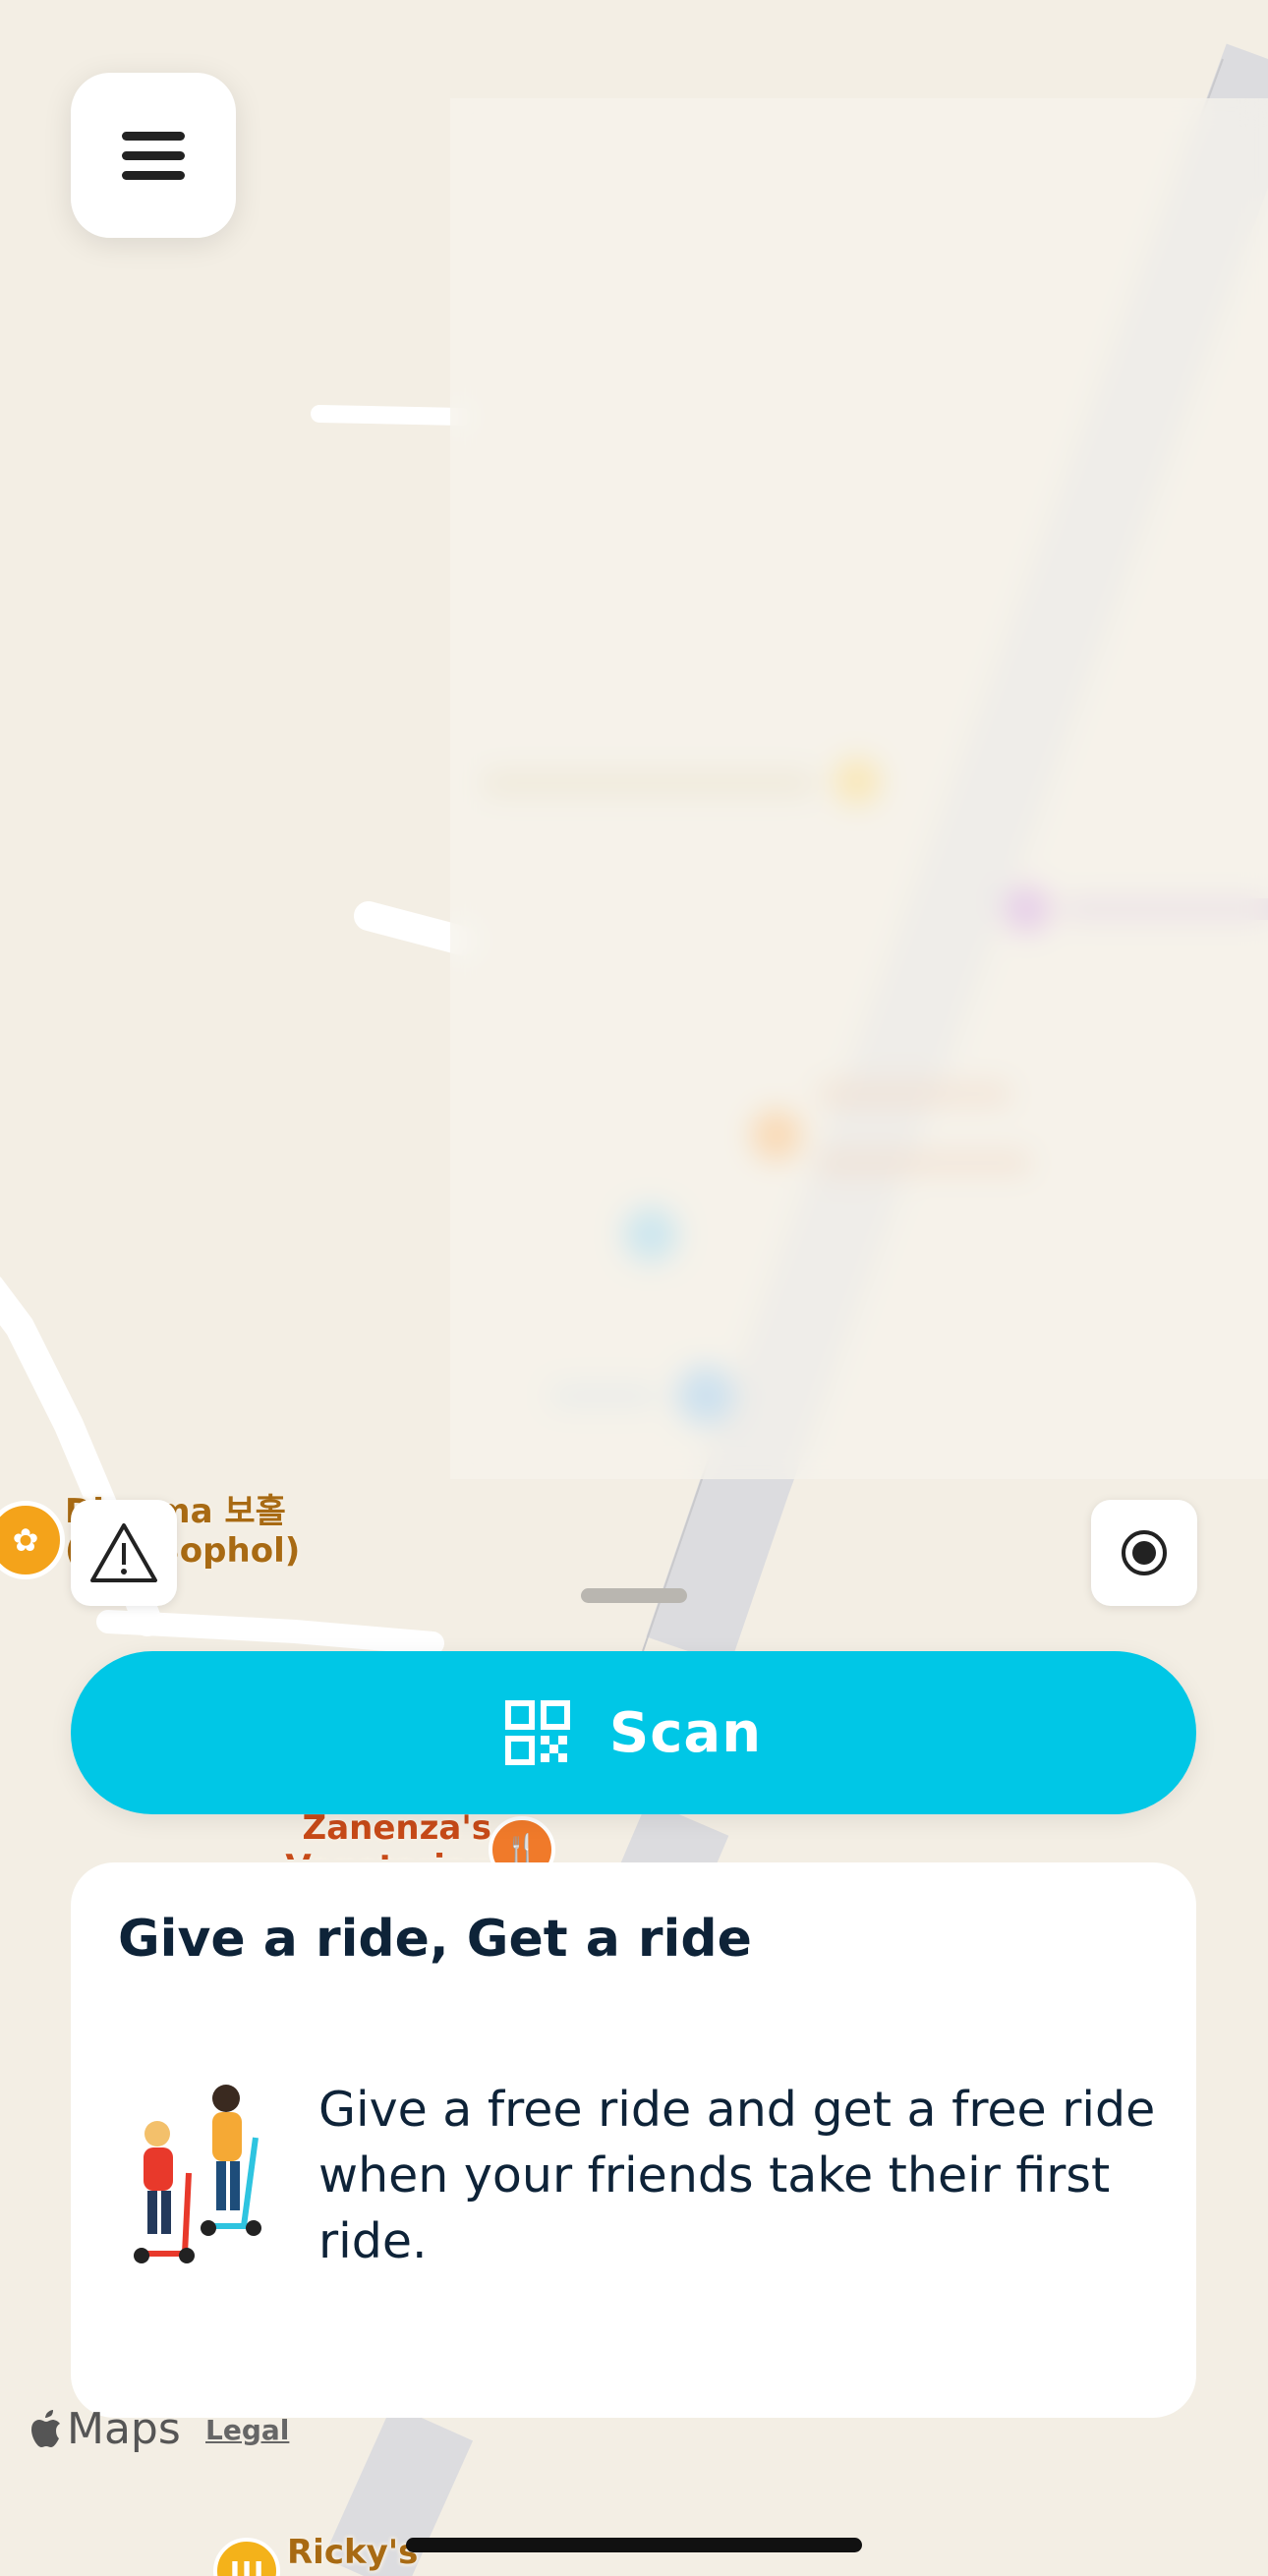  I want to click on scan-label: Scan, so click(685, 1733).